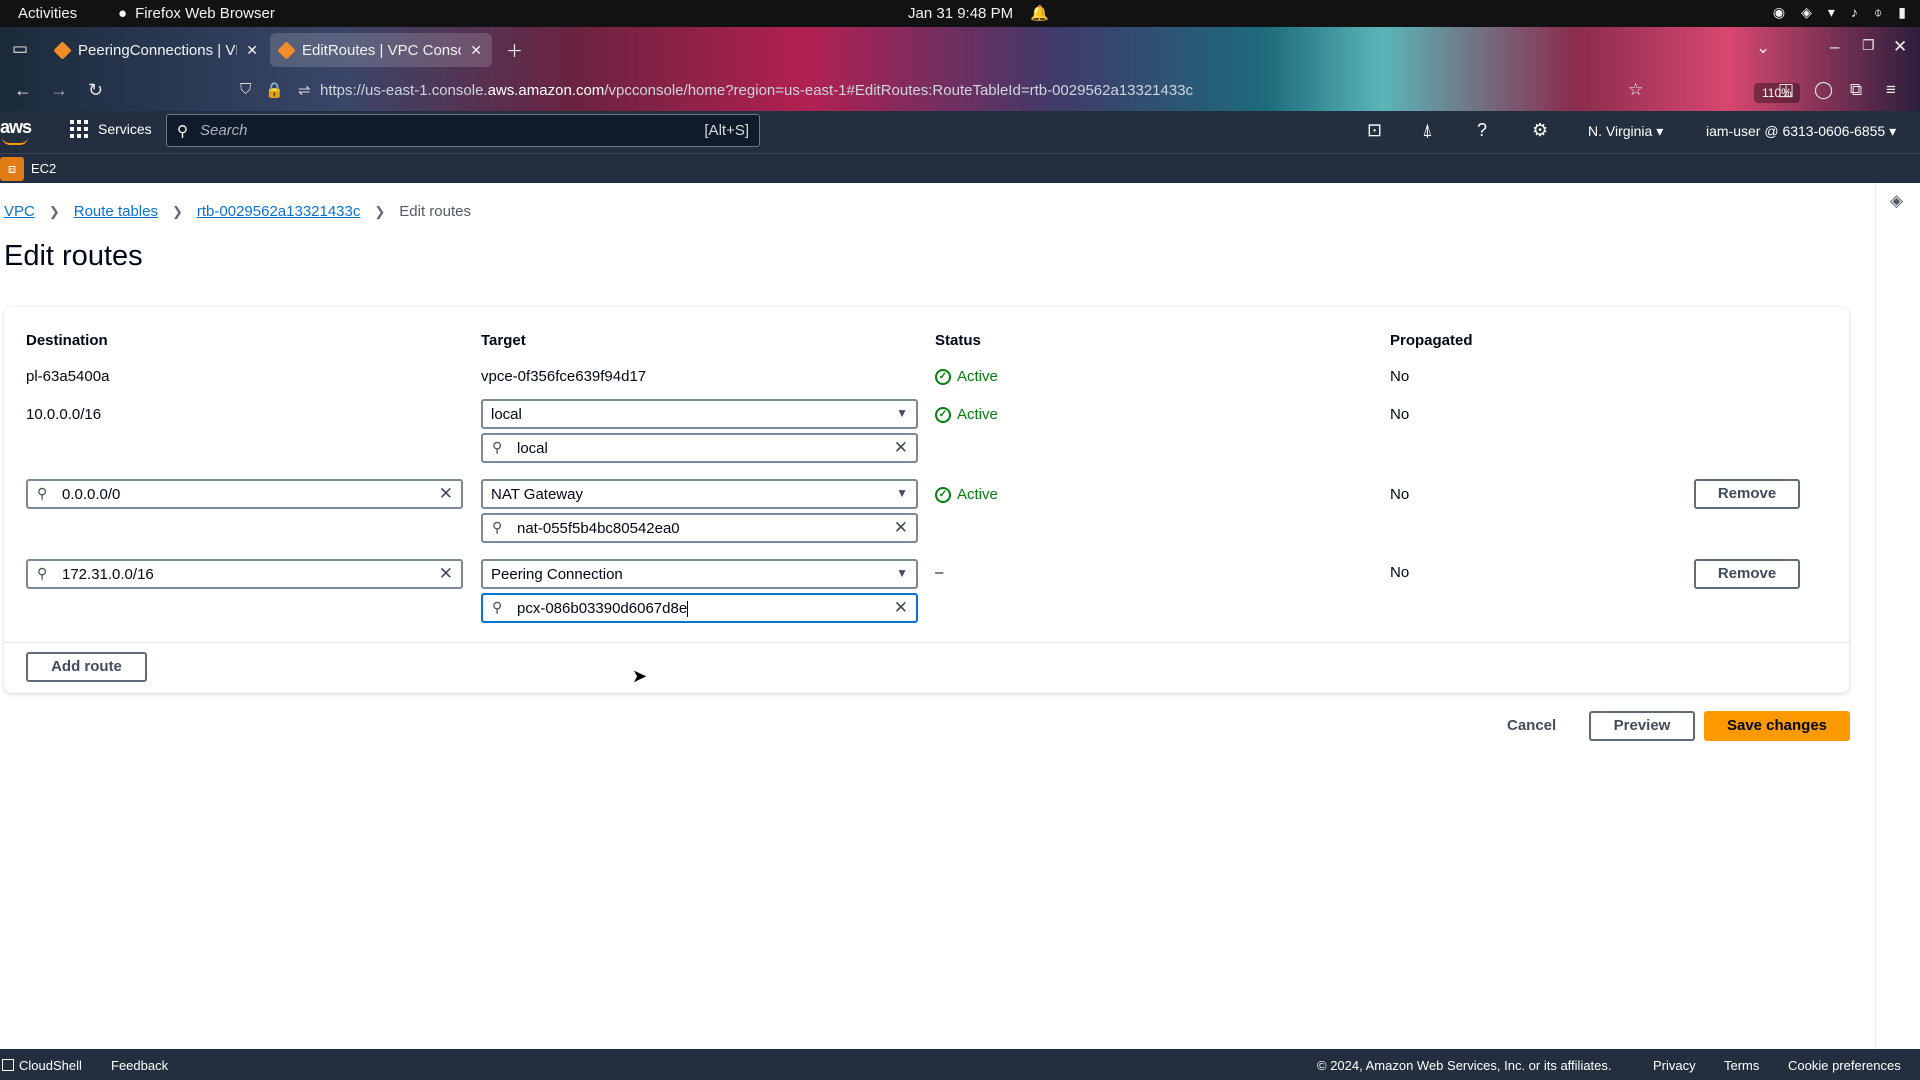 The height and width of the screenshot is (1080, 1920). Describe the element at coordinates (1763, 48) in the screenshot. I see `list-tabs-icon: ⌄` at that location.